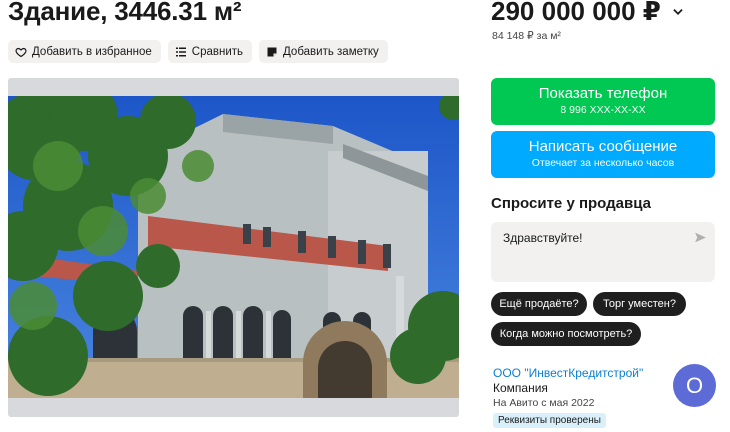 This screenshot has height=432, width=730. I want to click on send-icon, so click(700, 237).